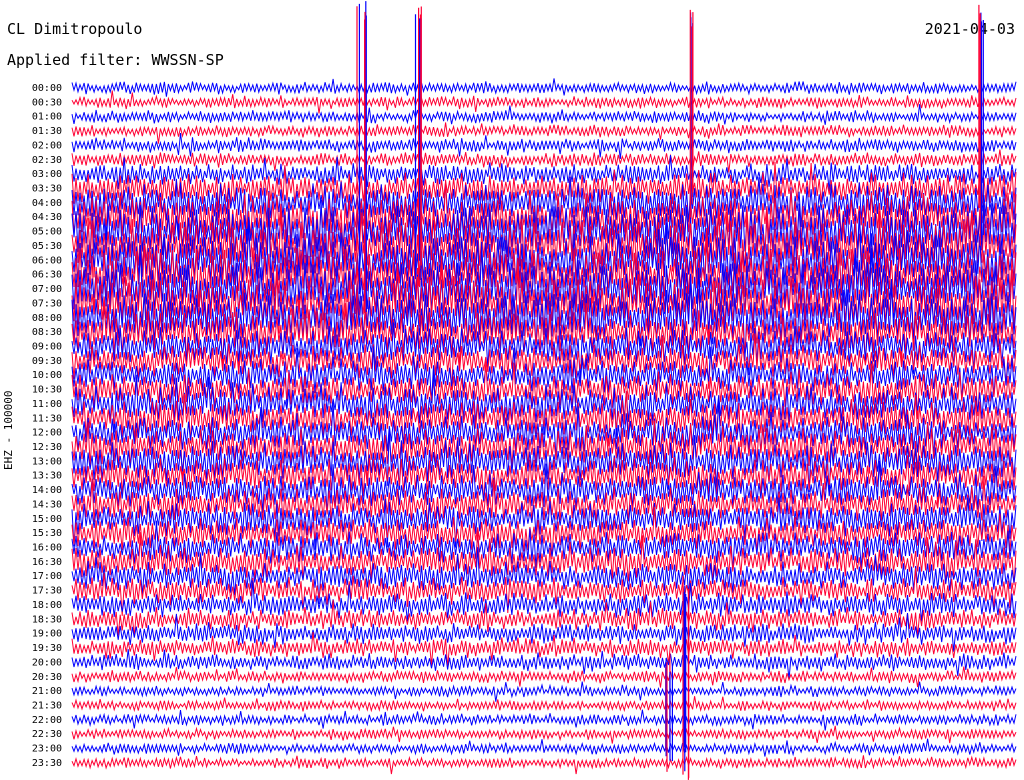 This screenshot has width=1024, height=780. What do you see at coordinates (47, 691) in the screenshot?
I see `time-tick-label: 21:00` at bounding box center [47, 691].